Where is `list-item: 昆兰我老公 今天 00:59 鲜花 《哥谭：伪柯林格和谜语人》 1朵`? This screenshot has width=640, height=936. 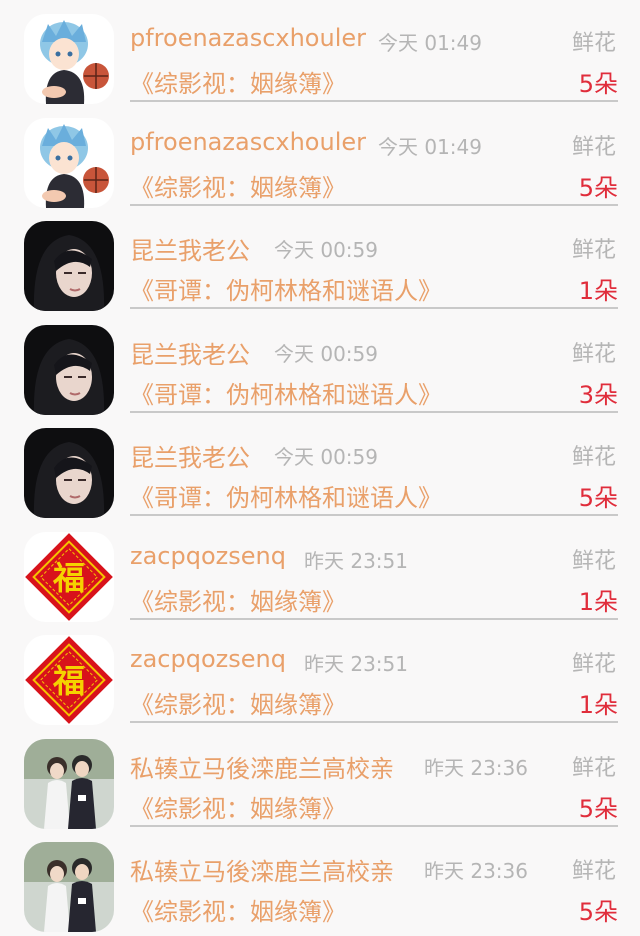 list-item: 昆兰我老公 今天 00:59 鲜花 《哥谭：伪柯林格和谜语人》 1朵 is located at coordinates (320, 259).